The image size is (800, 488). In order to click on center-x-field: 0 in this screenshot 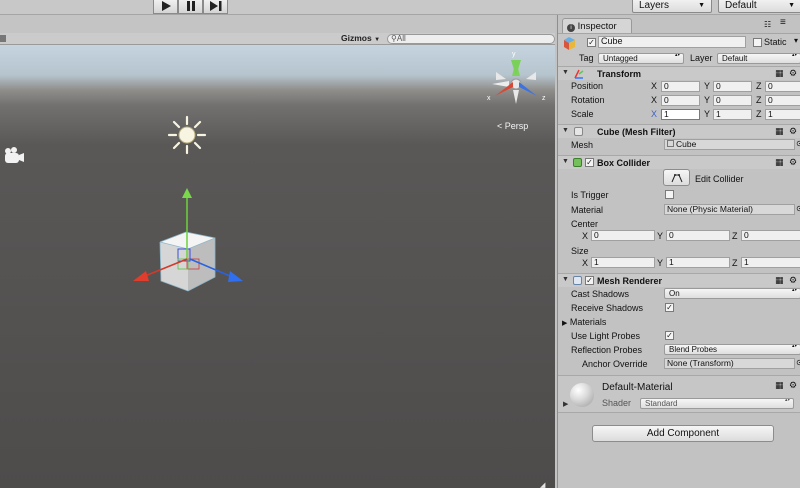, I will do `click(623, 235)`.